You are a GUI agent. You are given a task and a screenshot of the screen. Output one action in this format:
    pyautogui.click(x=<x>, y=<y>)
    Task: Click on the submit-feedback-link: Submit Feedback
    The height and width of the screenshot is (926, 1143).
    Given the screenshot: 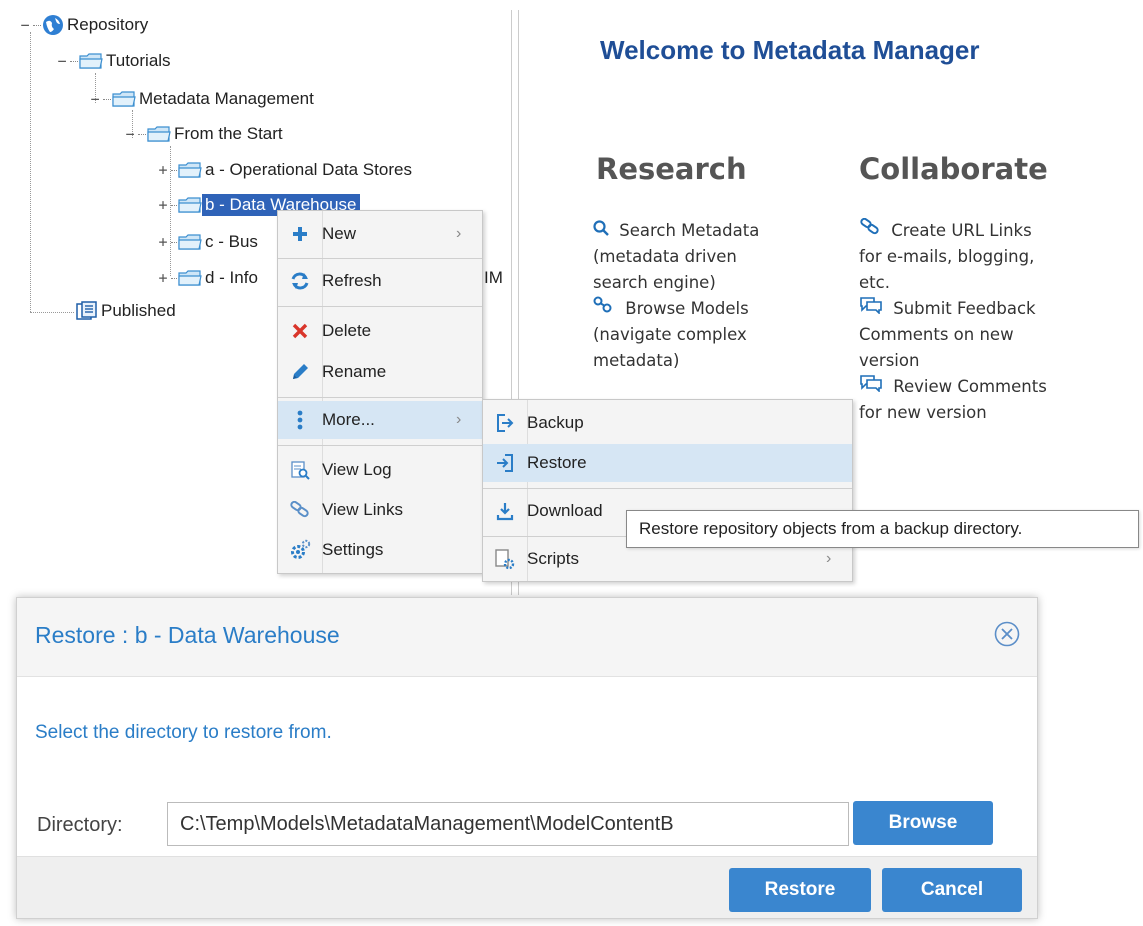 What is the action you would take?
    pyautogui.click(x=994, y=309)
    